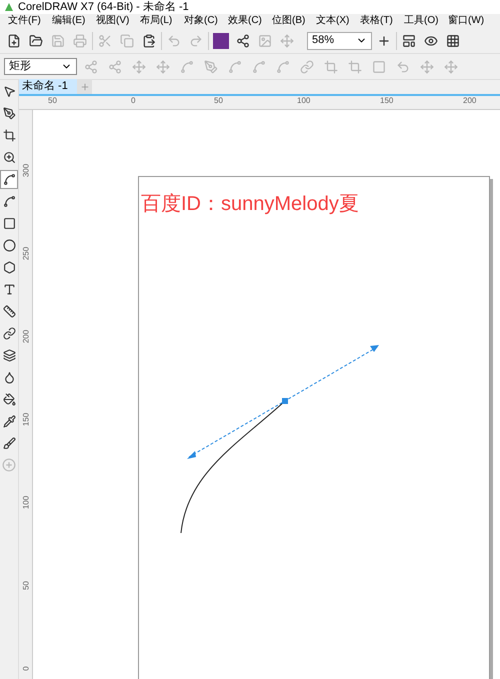 The width and height of the screenshot is (500, 679). Describe the element at coordinates (196, 41) in the screenshot. I see `redo-icon` at that location.